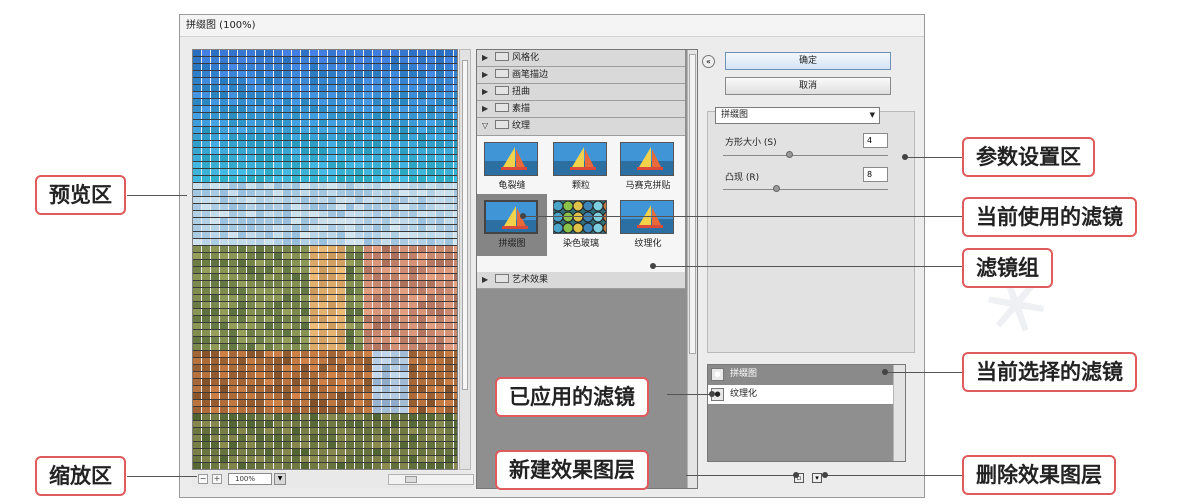  I want to click on zoom-out-button: −, so click(203, 479).